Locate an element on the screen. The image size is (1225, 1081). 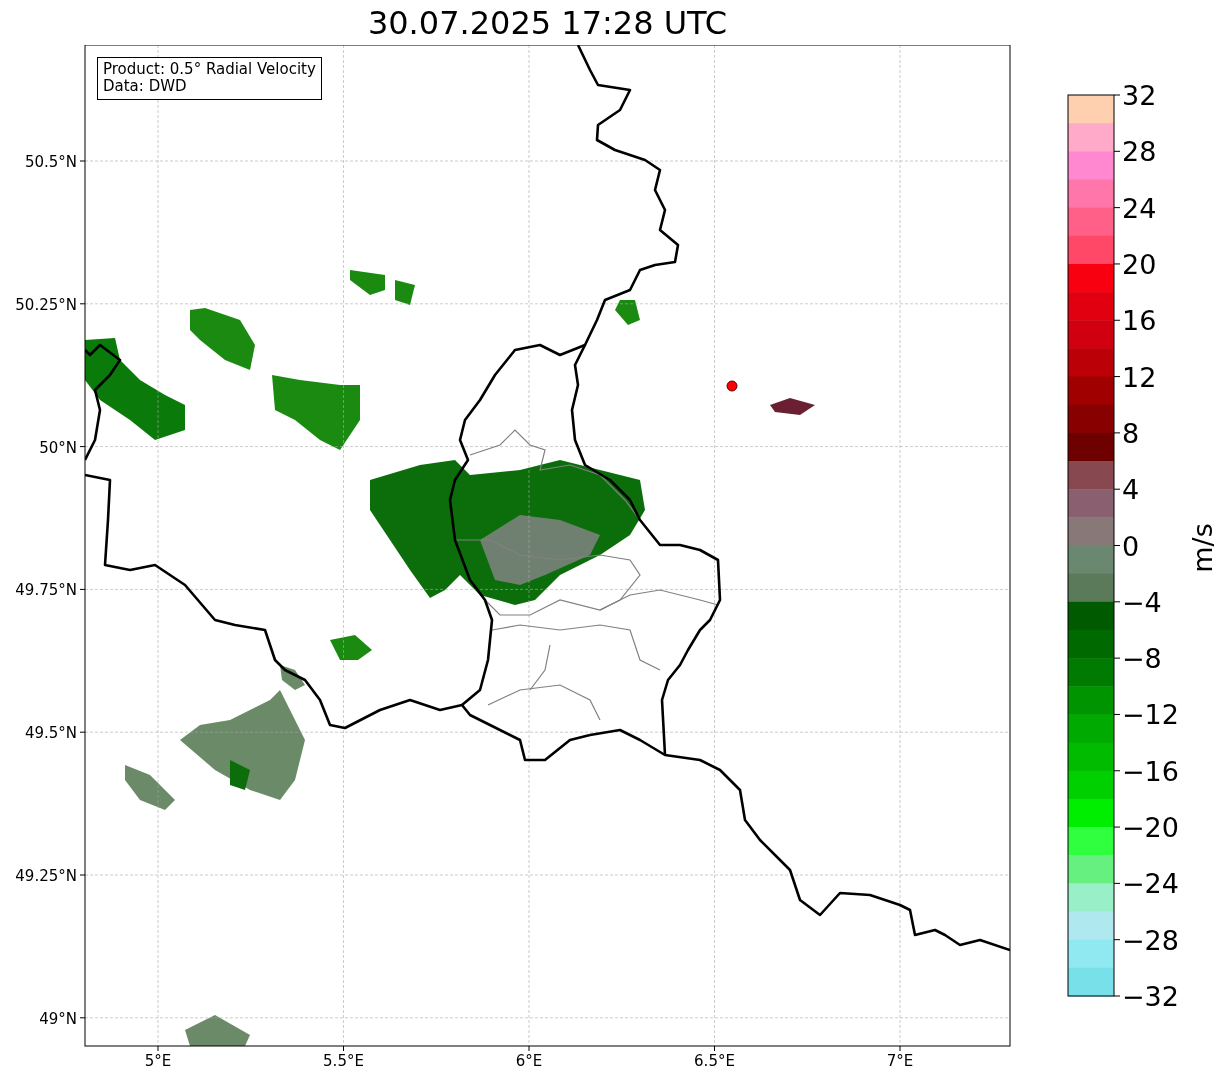
colorbar-tick-label: −12 is located at coordinates (1150, 715).